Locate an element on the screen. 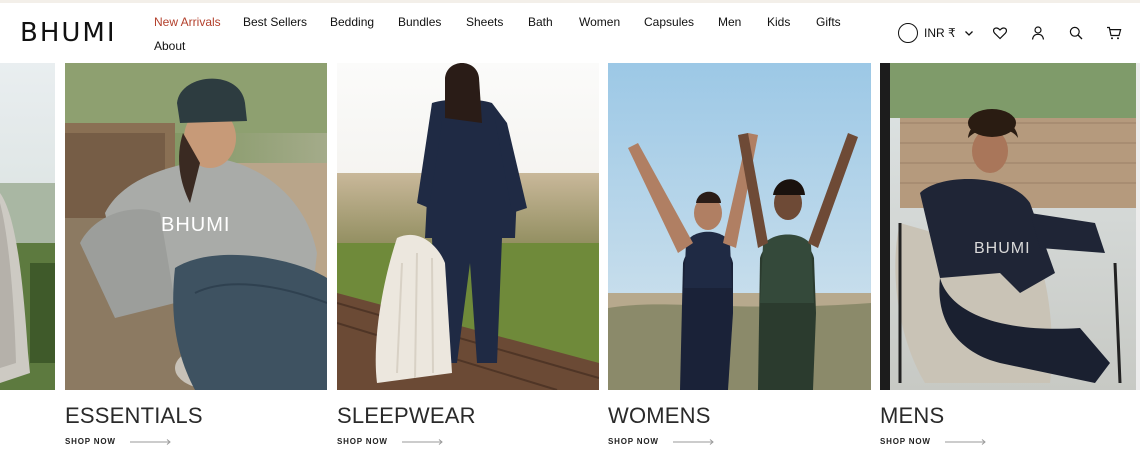 Image resolution: width=1140 pixels, height=450 pixels. partial-category-image is located at coordinates (27, 226).